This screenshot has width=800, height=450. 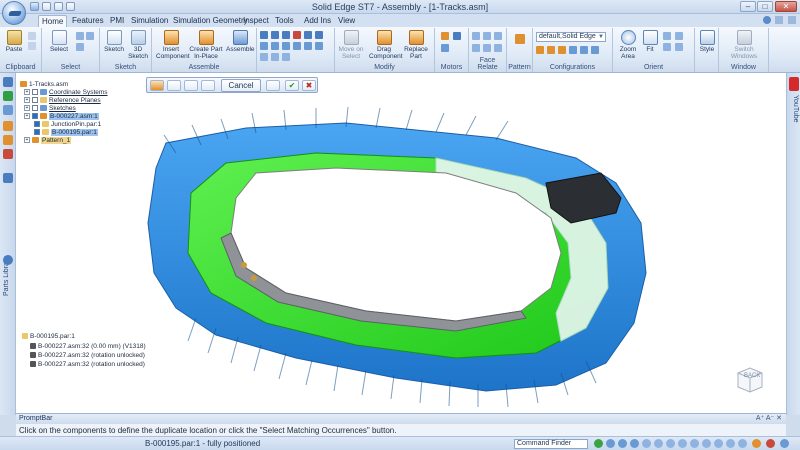 I want to click on relationship-item: B-000227.asm:32 (rotation unlocked), so click(x=87, y=356).